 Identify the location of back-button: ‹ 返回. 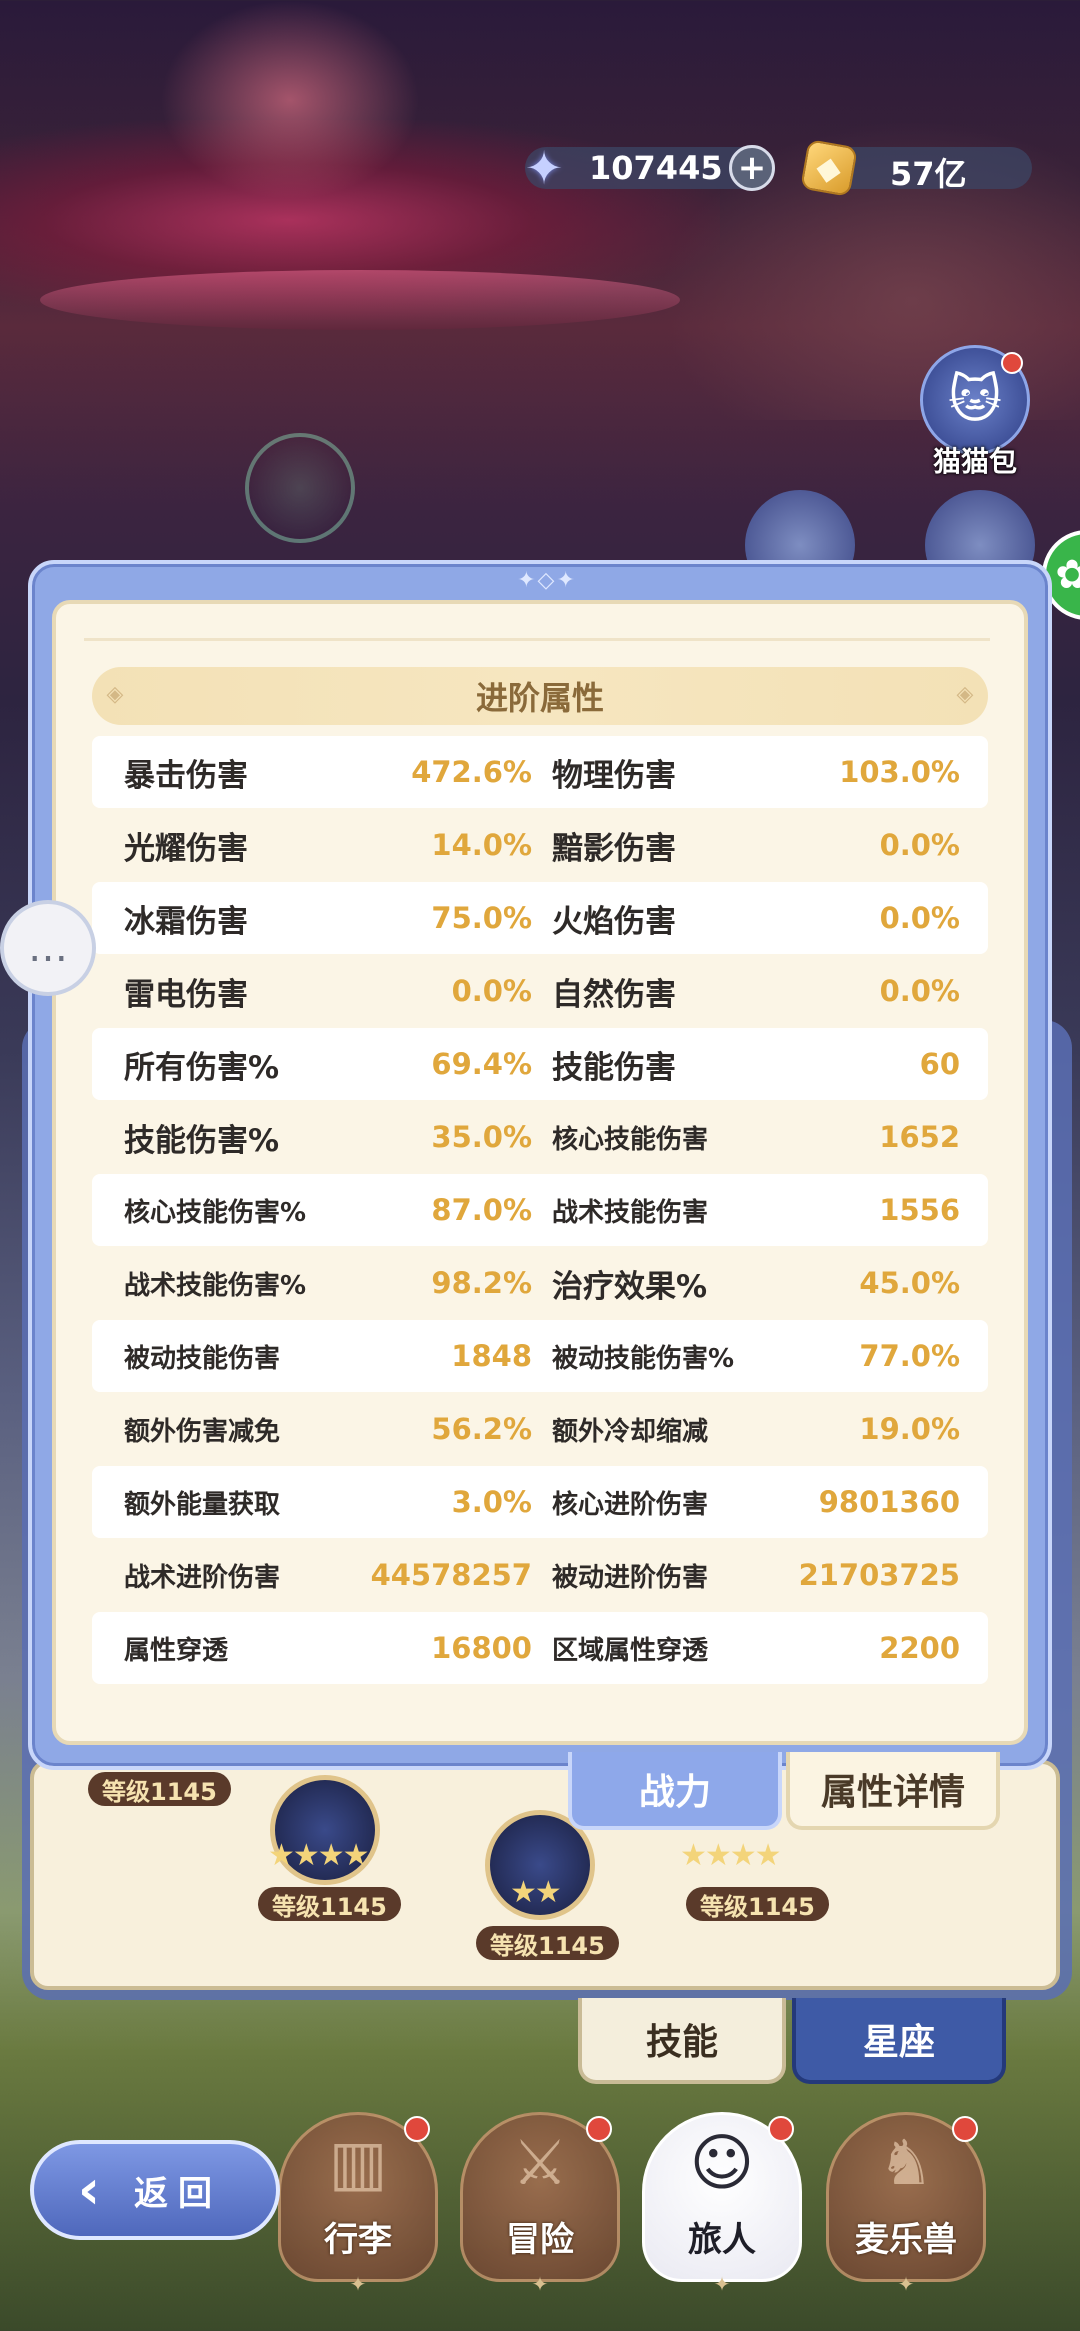
(155, 2190).